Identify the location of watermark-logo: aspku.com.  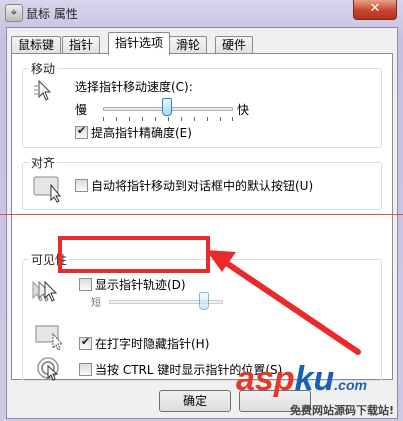
(301, 379).